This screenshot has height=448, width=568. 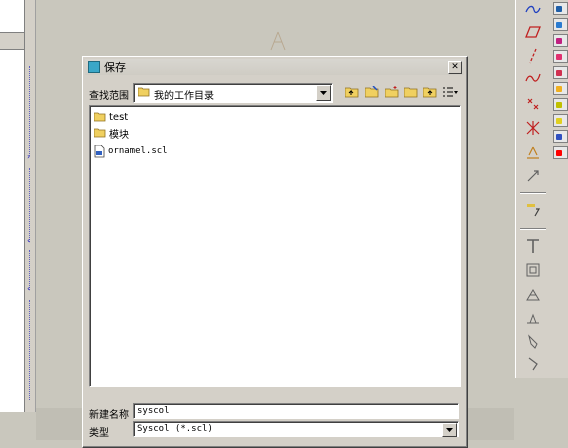 I want to click on spline-icon, so click(x=533, y=78).